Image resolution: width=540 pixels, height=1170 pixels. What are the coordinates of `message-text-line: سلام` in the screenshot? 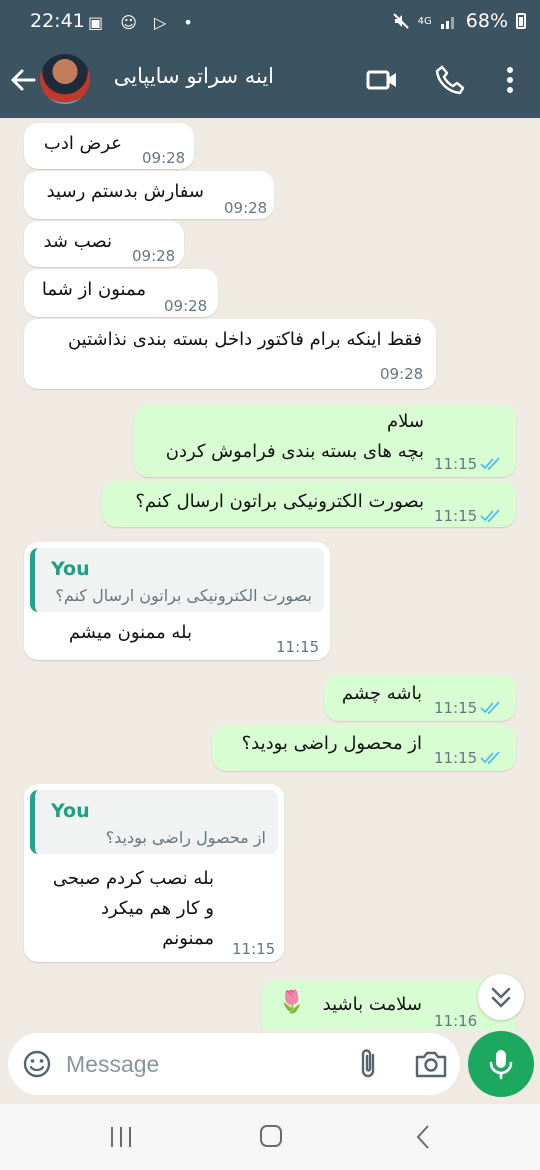 It's located at (405, 421).